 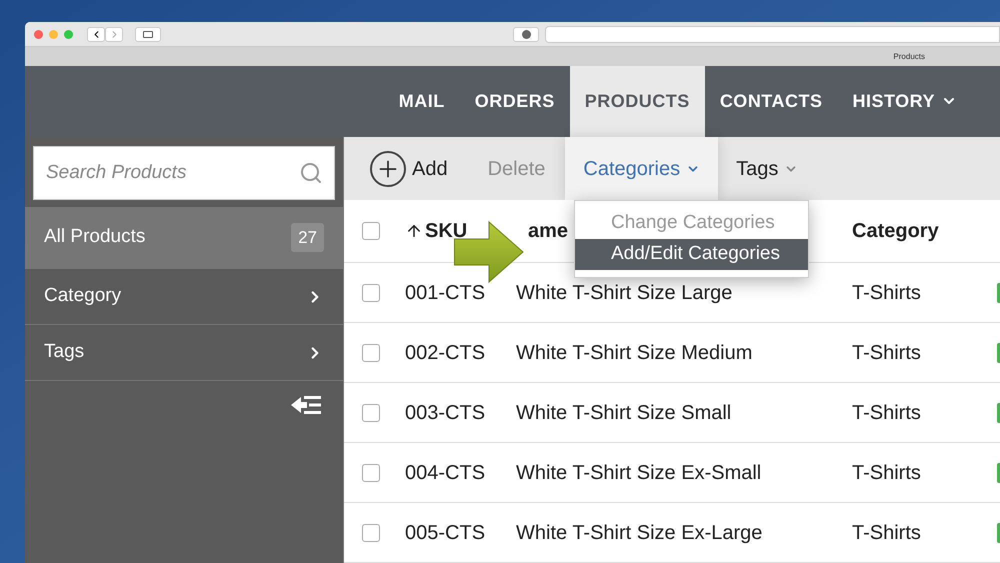 I want to click on back-button, so click(x=96, y=34).